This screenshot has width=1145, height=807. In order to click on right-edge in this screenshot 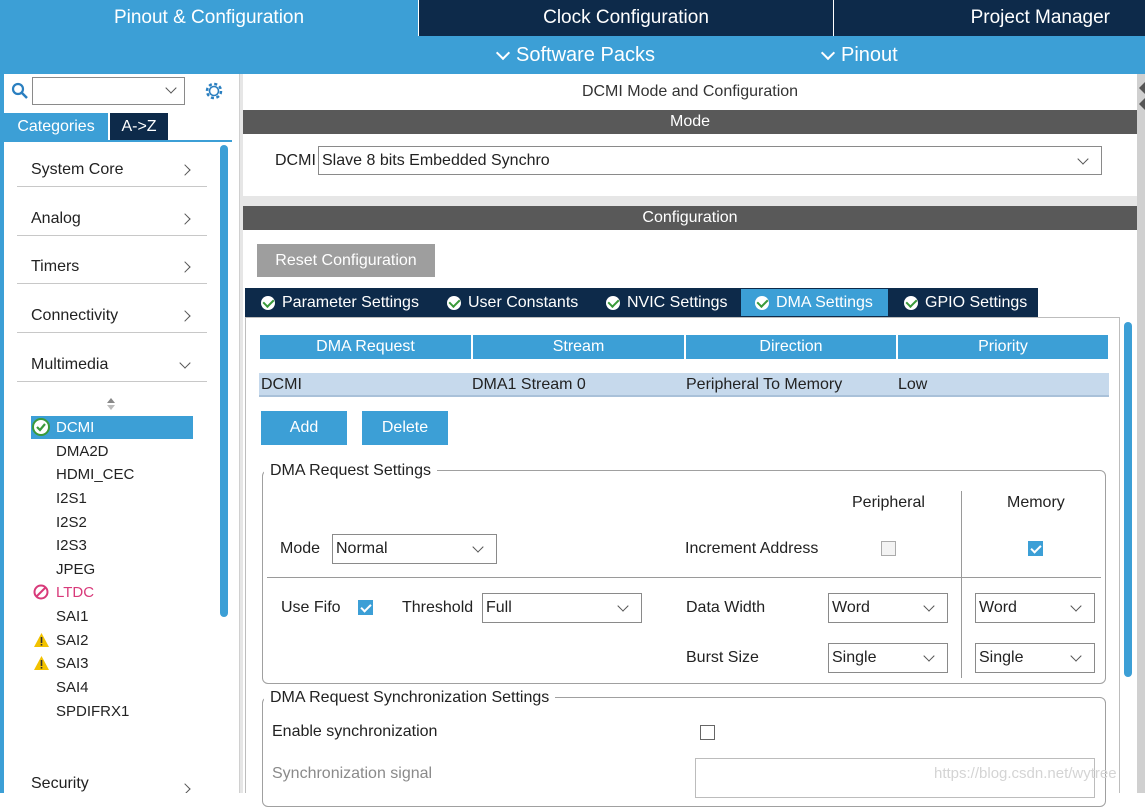, I will do `click(1141, 433)`.